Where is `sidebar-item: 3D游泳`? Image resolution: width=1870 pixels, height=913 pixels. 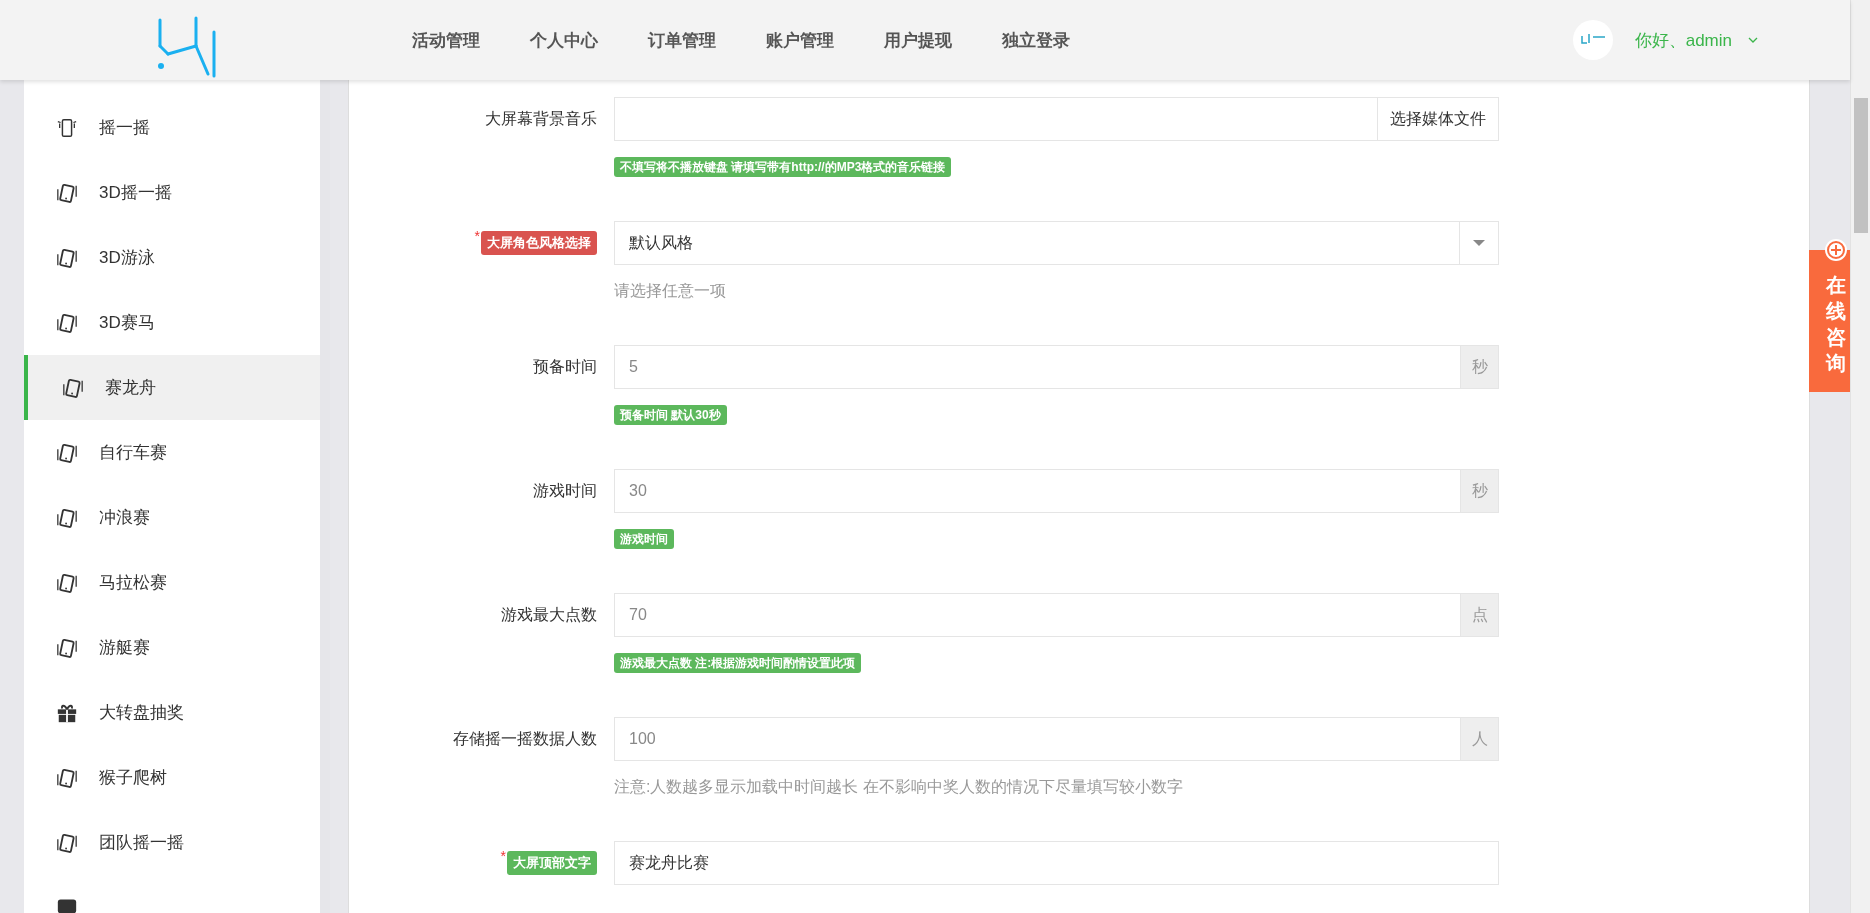 sidebar-item: 3D游泳 is located at coordinates (172, 257).